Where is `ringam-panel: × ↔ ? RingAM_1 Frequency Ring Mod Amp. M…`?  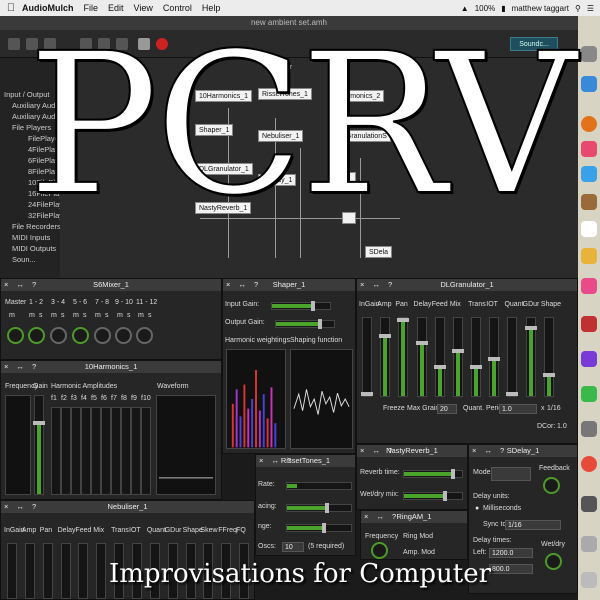 ringam-panel: × ↔ ? RingAM_1 Frequency Ring Mod Amp. M… is located at coordinates (414, 535).